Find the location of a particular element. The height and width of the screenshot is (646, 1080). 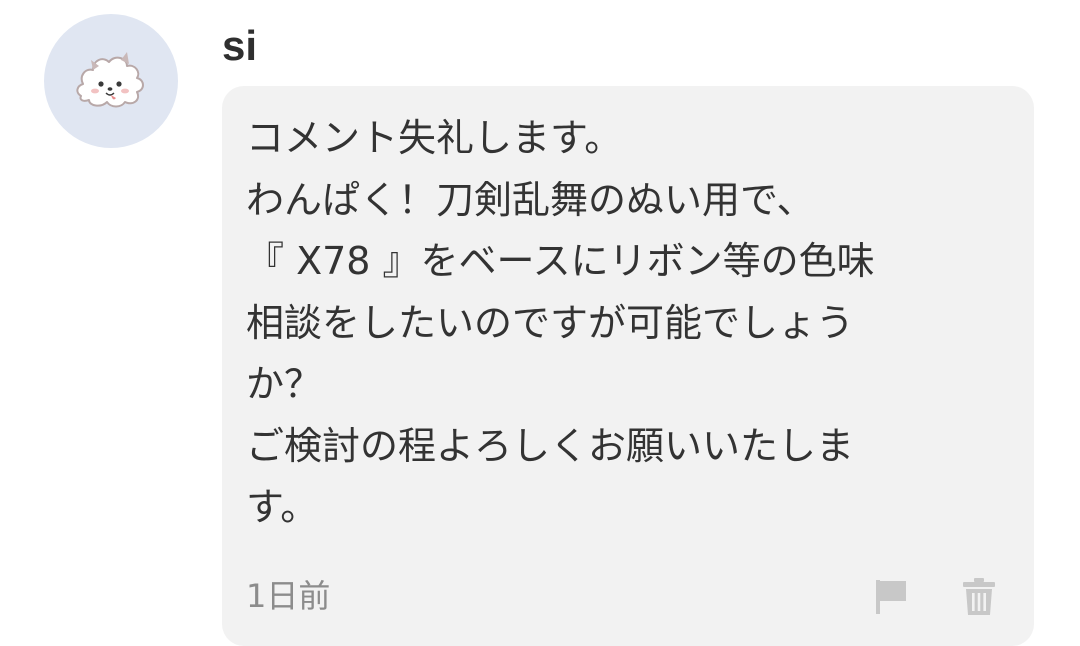

fluffy-dog-icon is located at coordinates (110, 80).